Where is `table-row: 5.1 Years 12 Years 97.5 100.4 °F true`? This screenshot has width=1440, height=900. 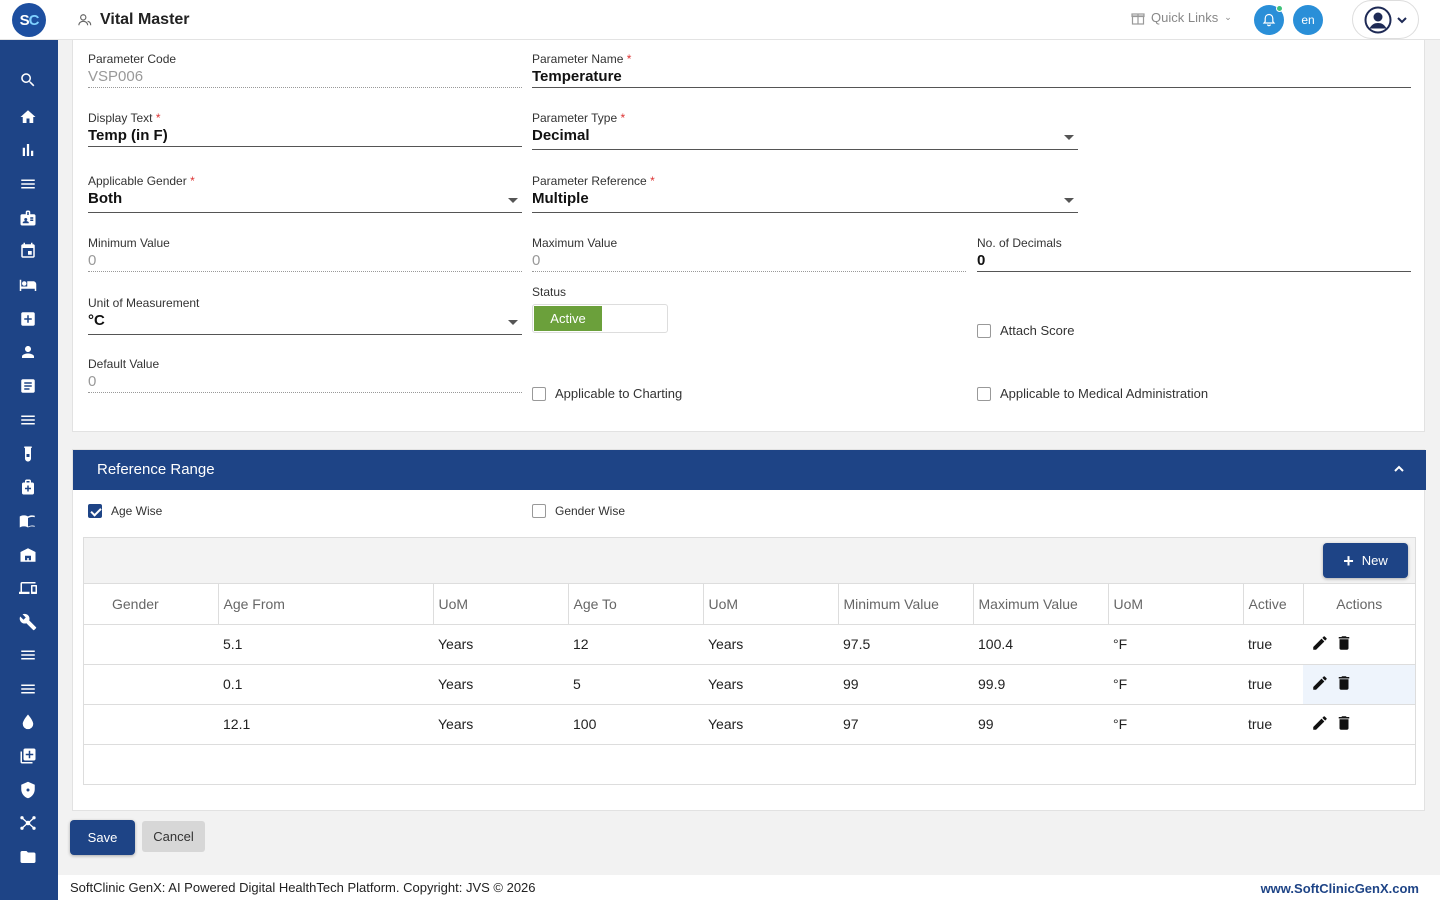
table-row: 5.1 Years 12 Years 97.5 100.4 °F true is located at coordinates (749, 644).